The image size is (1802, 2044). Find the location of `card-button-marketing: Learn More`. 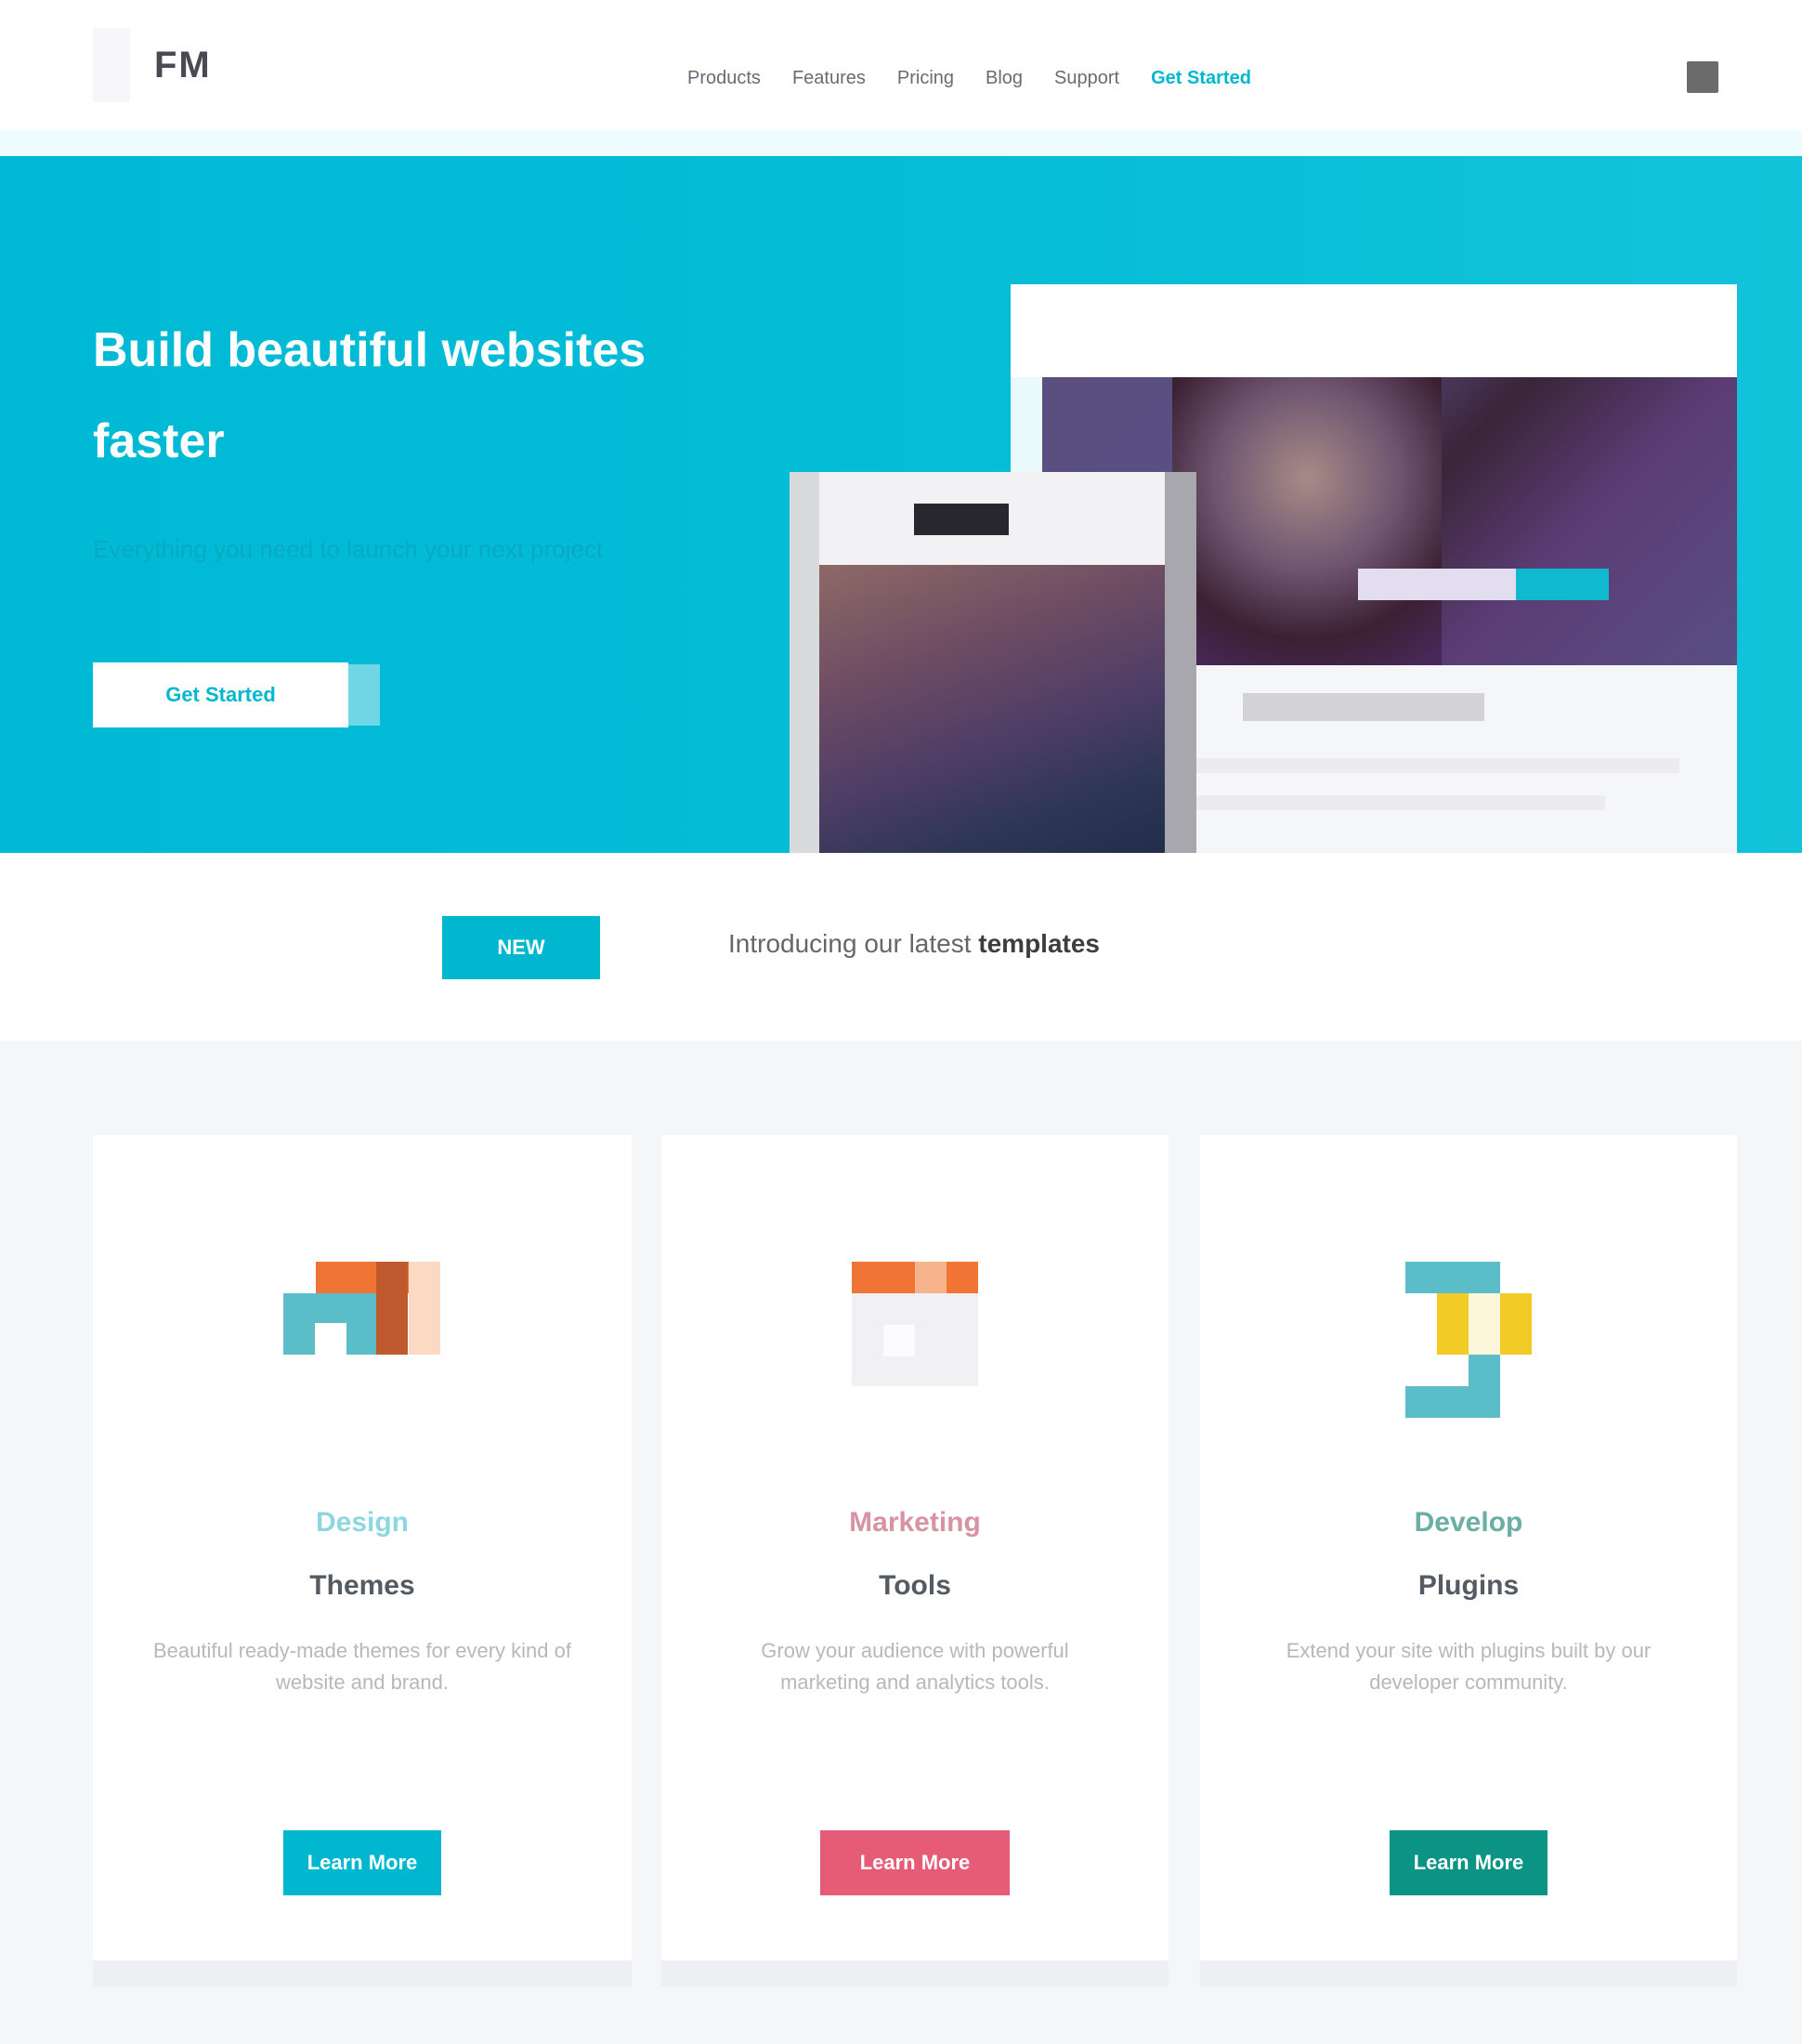

card-button-marketing: Learn More is located at coordinates (915, 1862).